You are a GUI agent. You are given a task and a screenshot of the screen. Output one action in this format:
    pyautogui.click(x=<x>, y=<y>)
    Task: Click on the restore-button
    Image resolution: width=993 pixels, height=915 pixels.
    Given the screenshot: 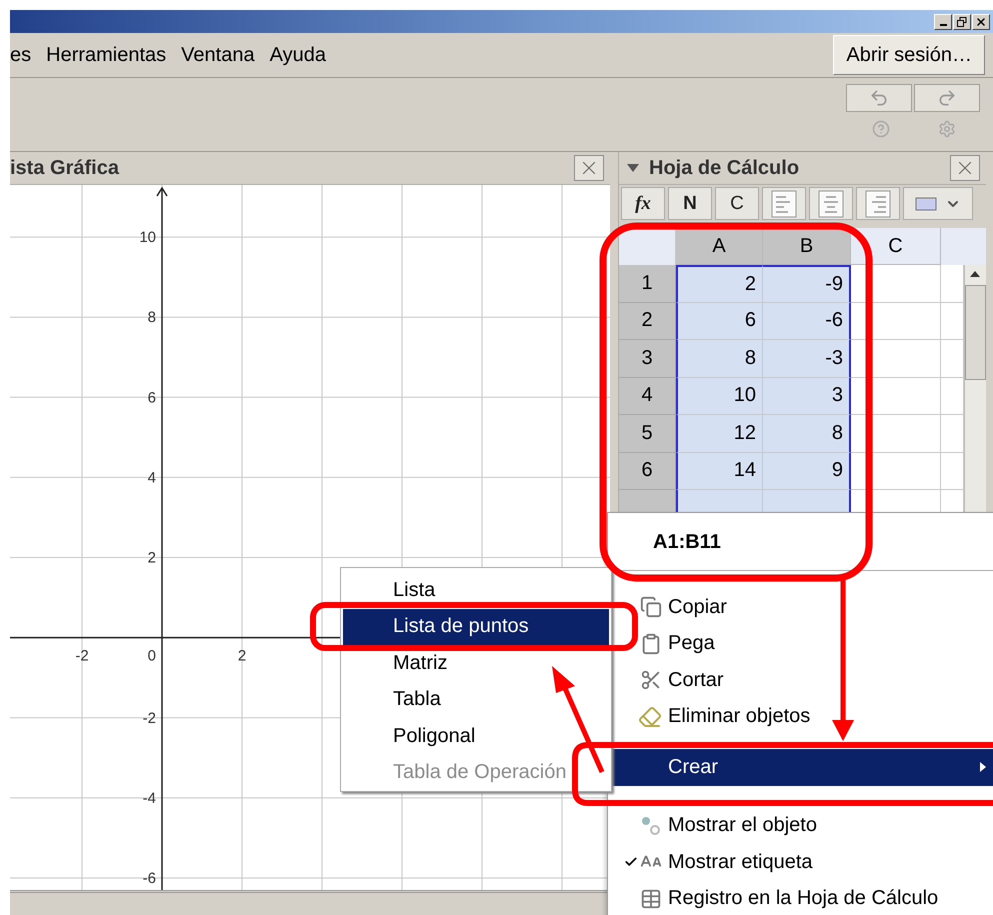 What is the action you would take?
    pyautogui.click(x=962, y=22)
    